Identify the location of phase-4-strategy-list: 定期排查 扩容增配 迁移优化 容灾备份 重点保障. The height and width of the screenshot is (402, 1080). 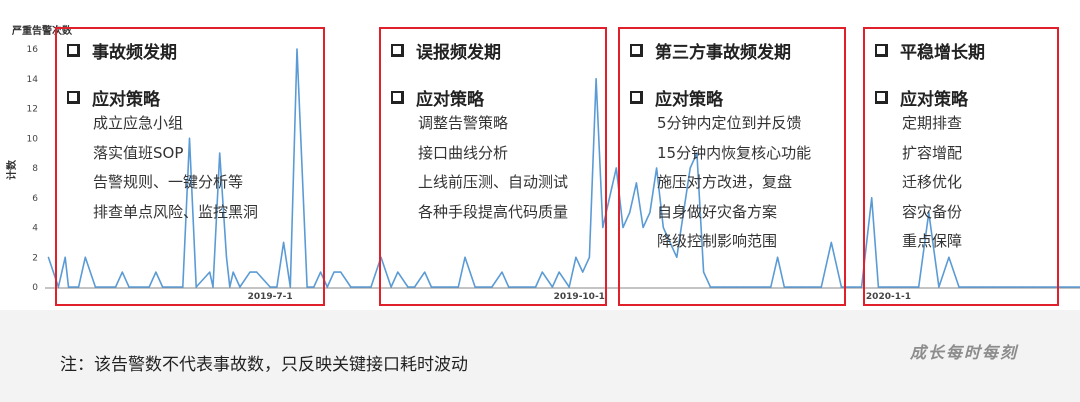
(932, 183).